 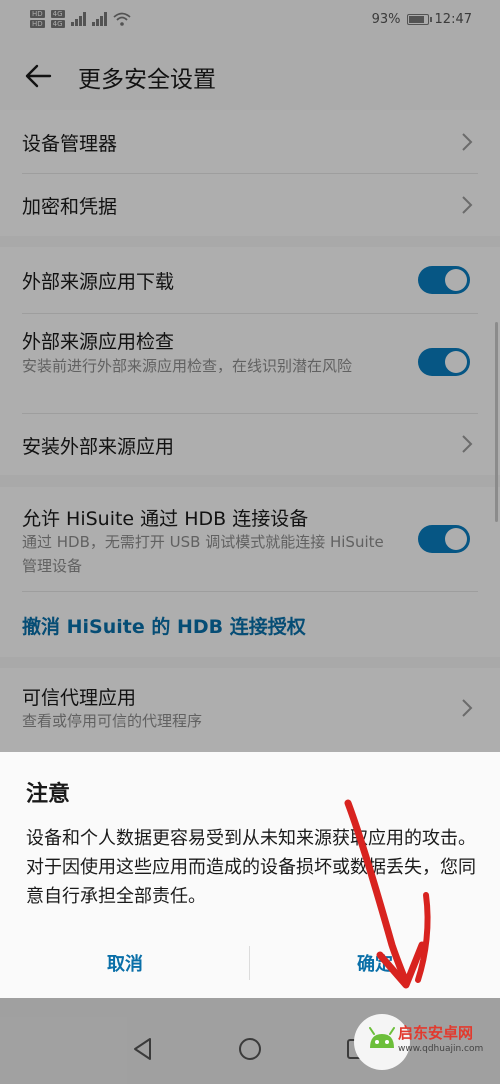 I want to click on watermark: 启东安卓网 www.qdhuajin.com, so click(x=424, y=1041).